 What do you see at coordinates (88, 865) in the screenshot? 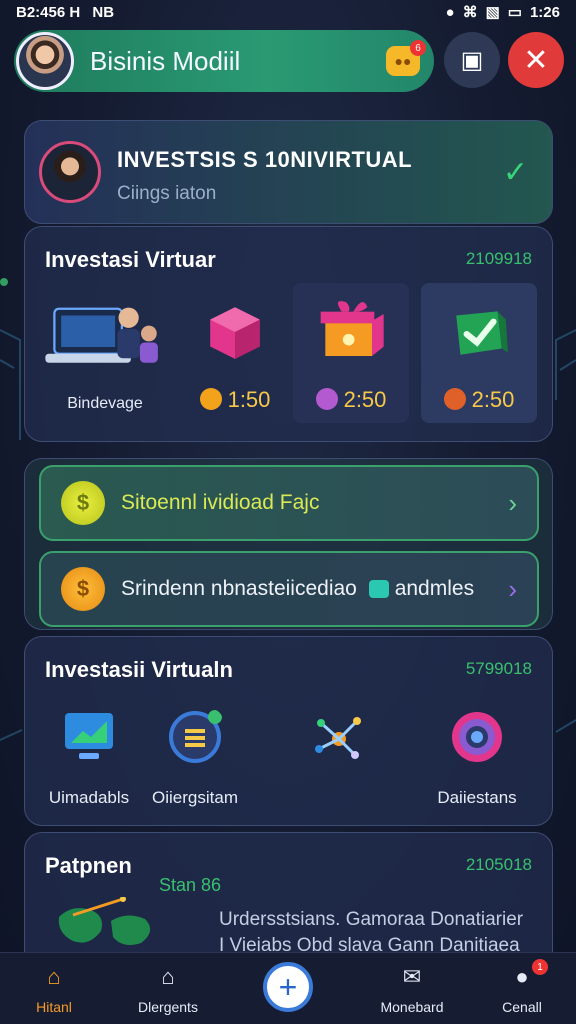
I see `section-title: Patpnen` at bounding box center [88, 865].